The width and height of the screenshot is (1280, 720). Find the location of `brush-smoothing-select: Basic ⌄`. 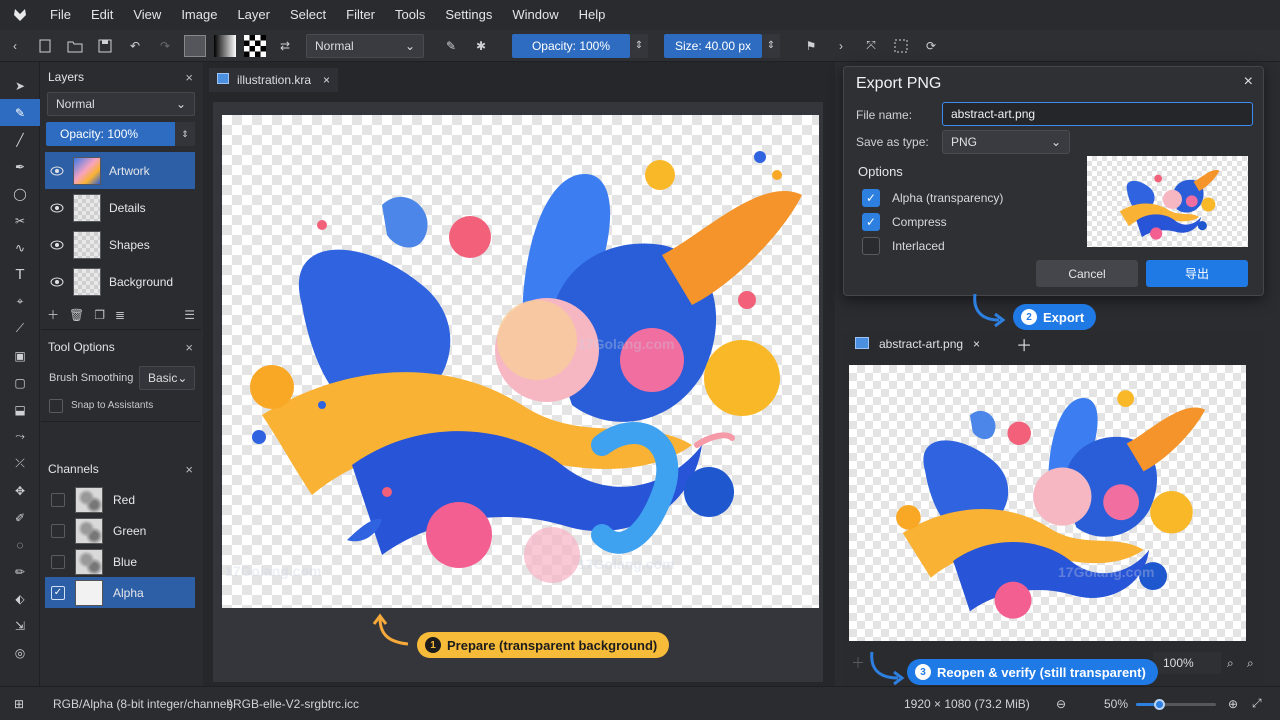

brush-smoothing-select: Basic ⌄ is located at coordinates (167, 378).